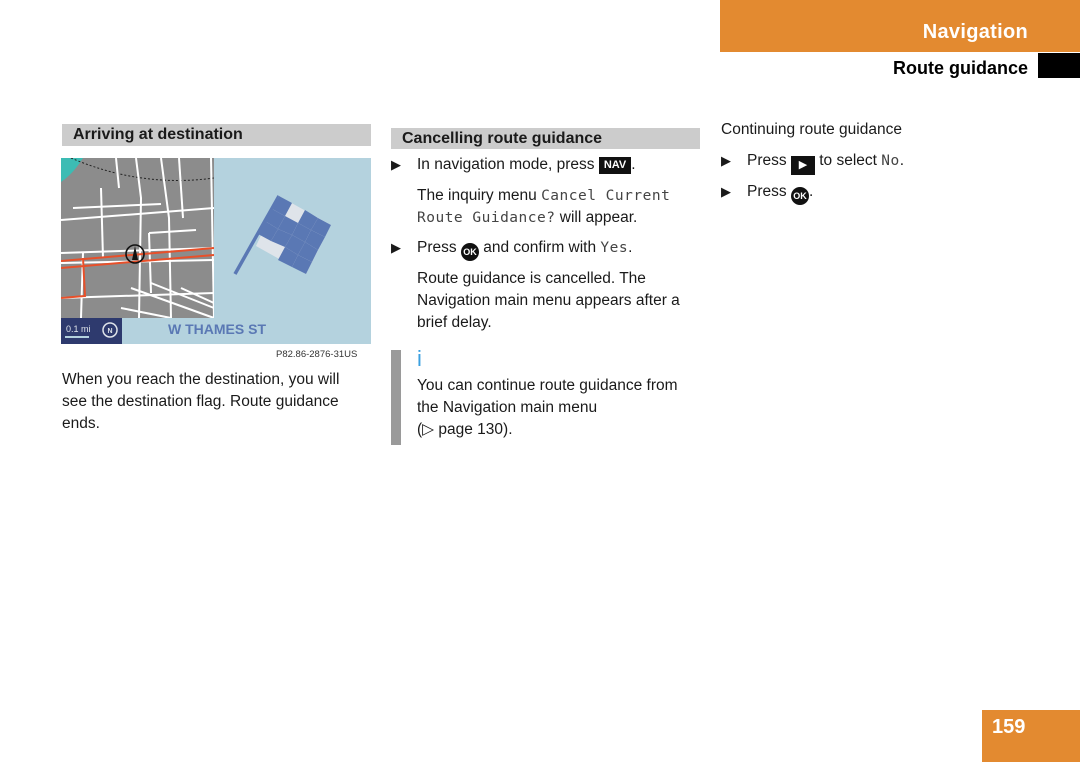 The width and height of the screenshot is (1080, 762). I want to click on result-line: brief delay., so click(454, 322).